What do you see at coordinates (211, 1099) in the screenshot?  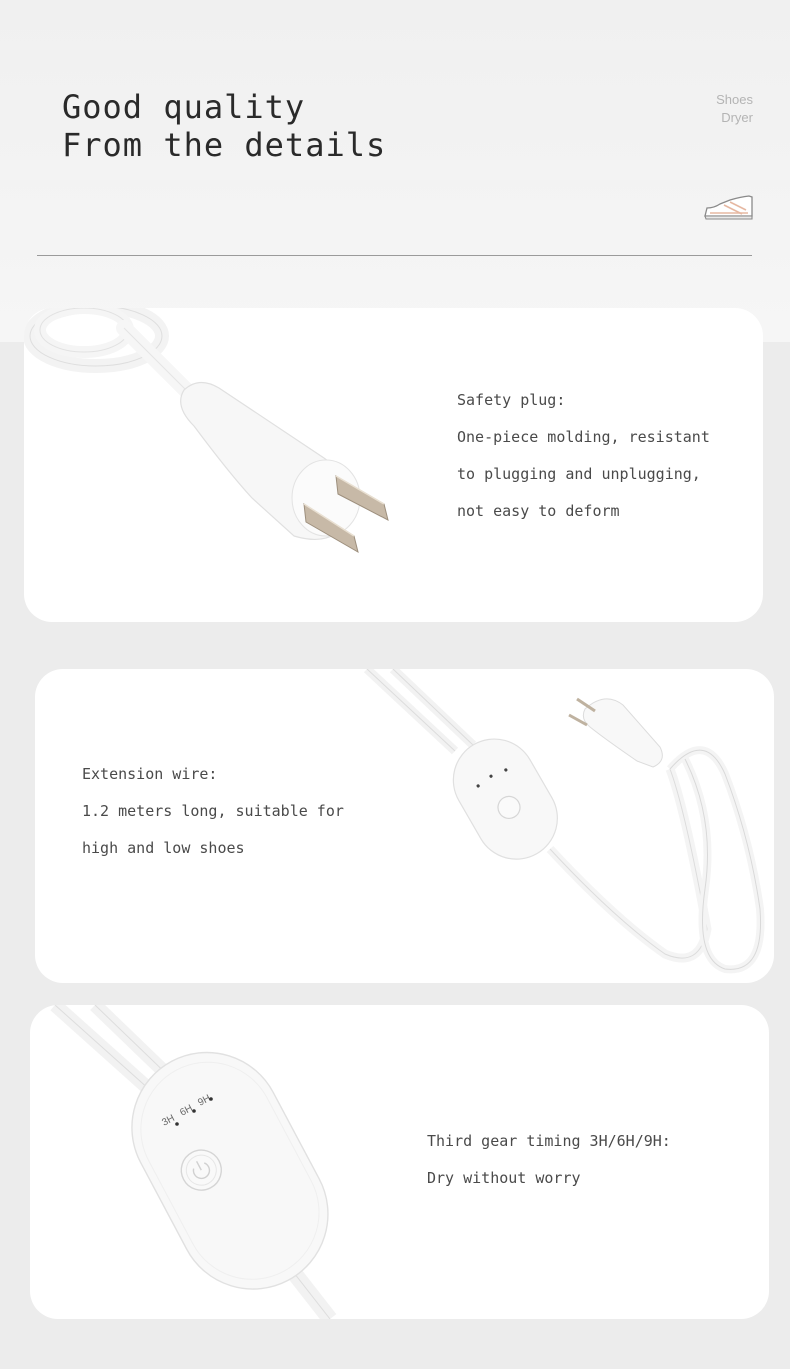 I see `timer-led-9h` at bounding box center [211, 1099].